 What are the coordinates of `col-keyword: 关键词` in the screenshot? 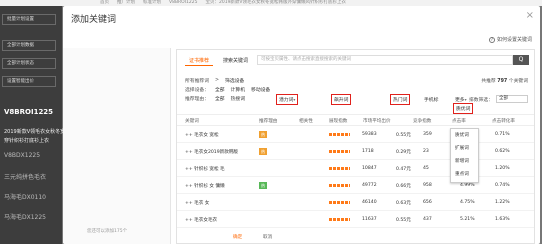 It's located at (192, 121).